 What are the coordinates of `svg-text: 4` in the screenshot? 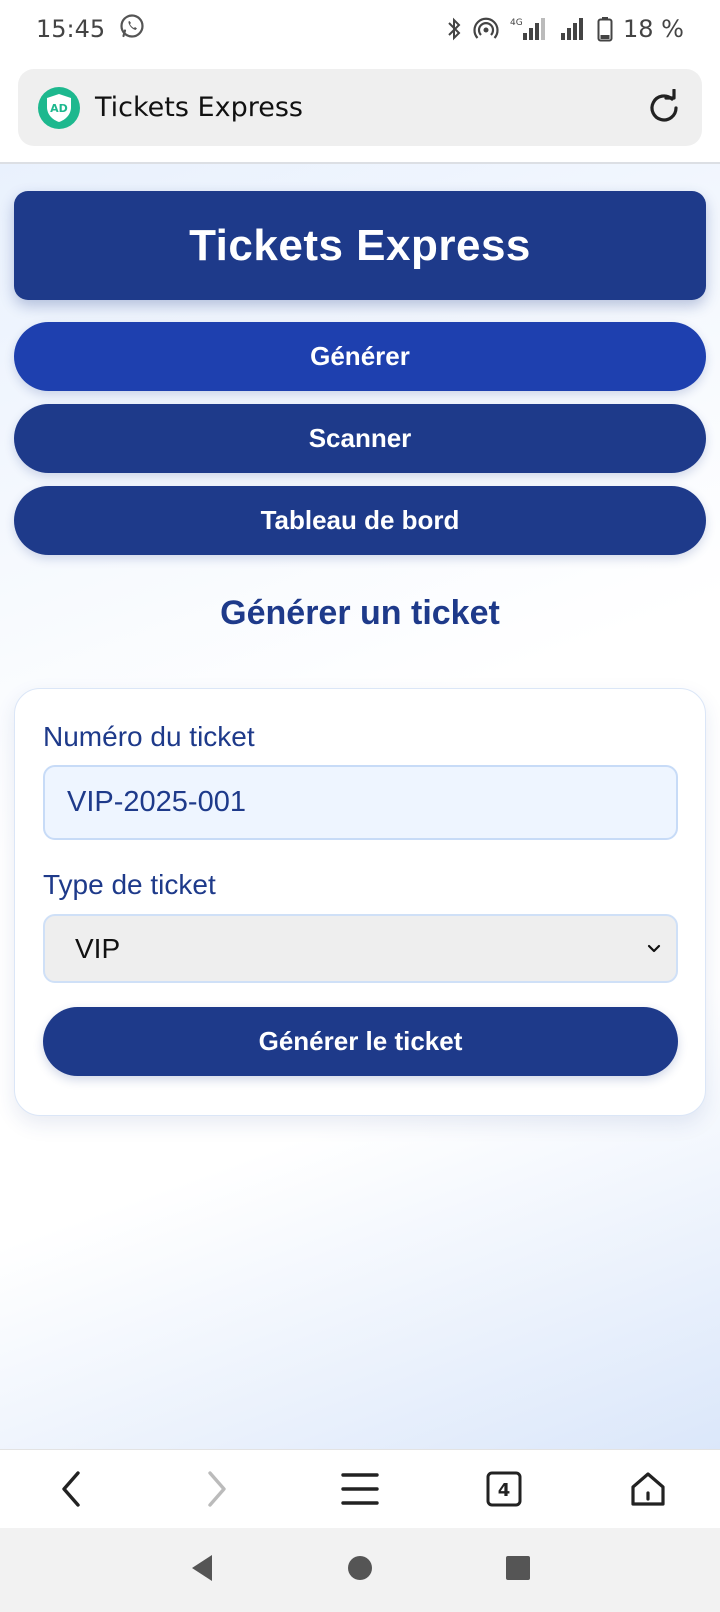 It's located at (504, 1490).